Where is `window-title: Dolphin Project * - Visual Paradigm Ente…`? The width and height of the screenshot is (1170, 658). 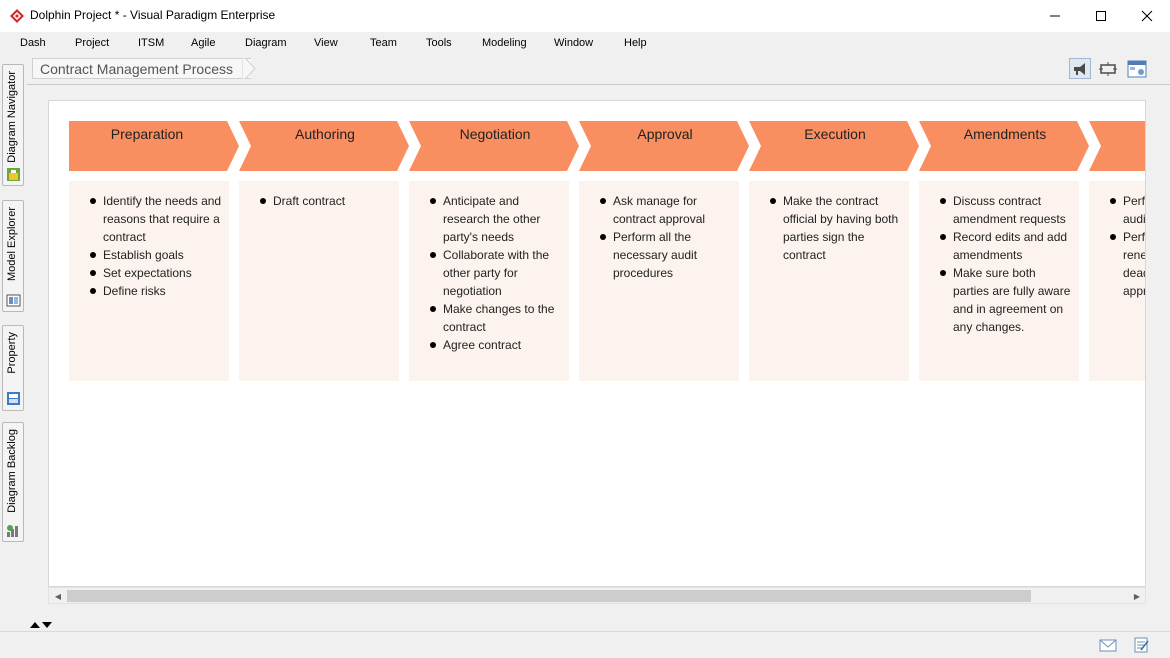 window-title: Dolphin Project * - Visual Paradigm Ente… is located at coordinates (153, 15).